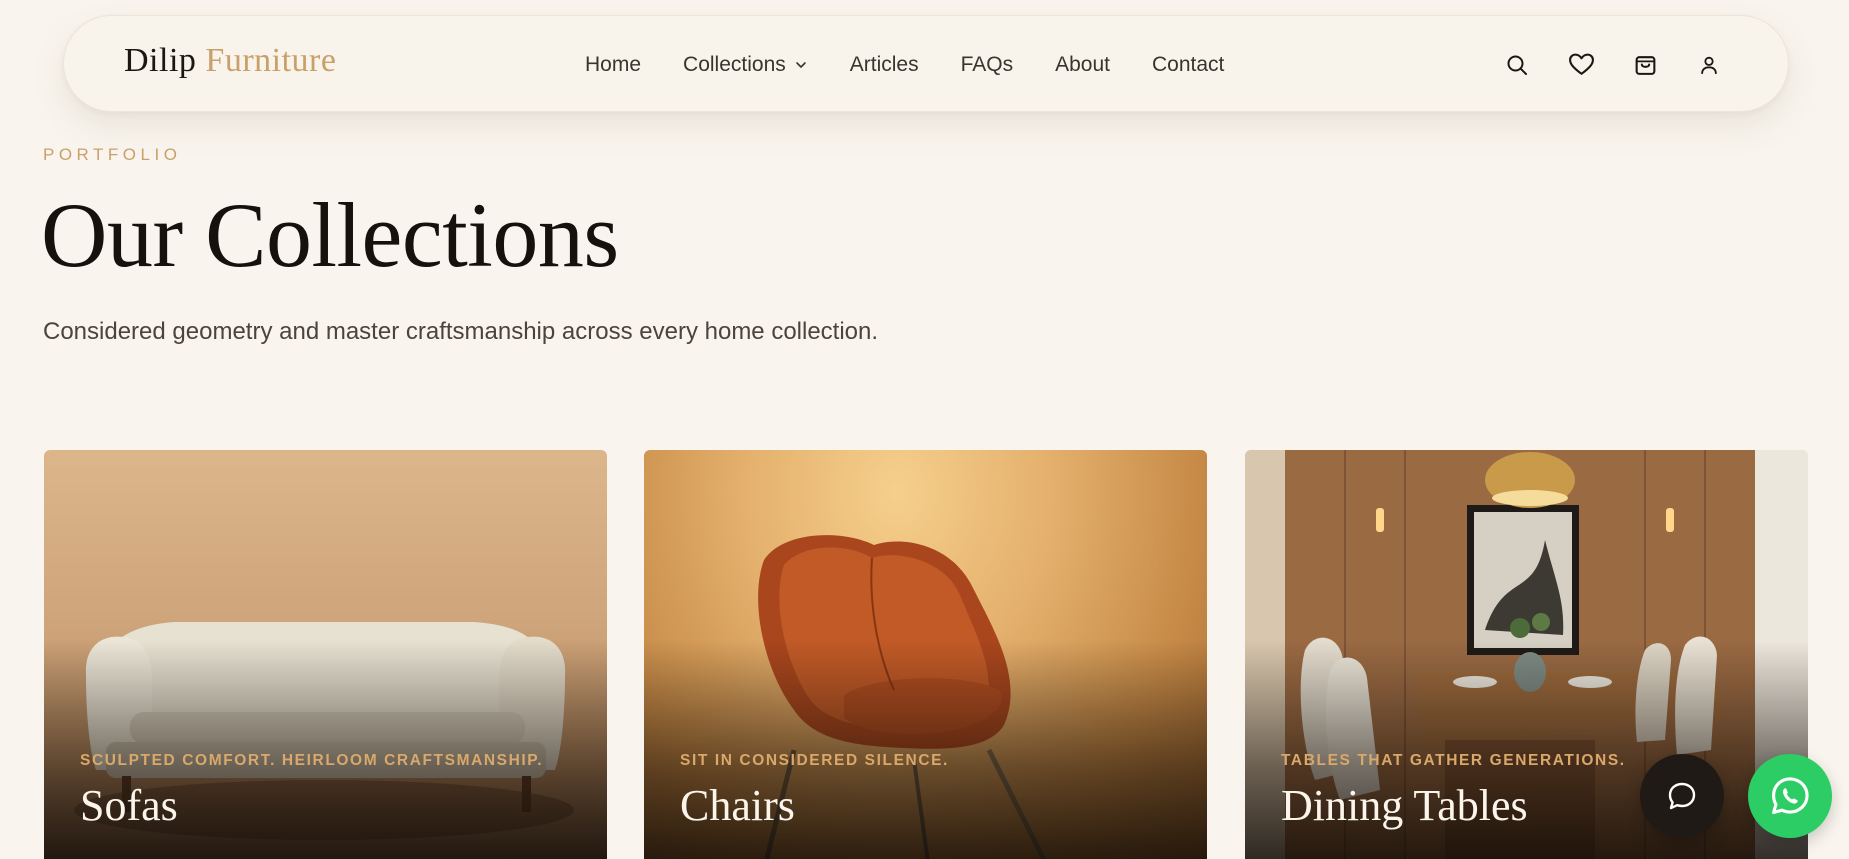 The image size is (1849, 859). What do you see at coordinates (271, 60) in the screenshot?
I see `brand-name-second: Furniture` at bounding box center [271, 60].